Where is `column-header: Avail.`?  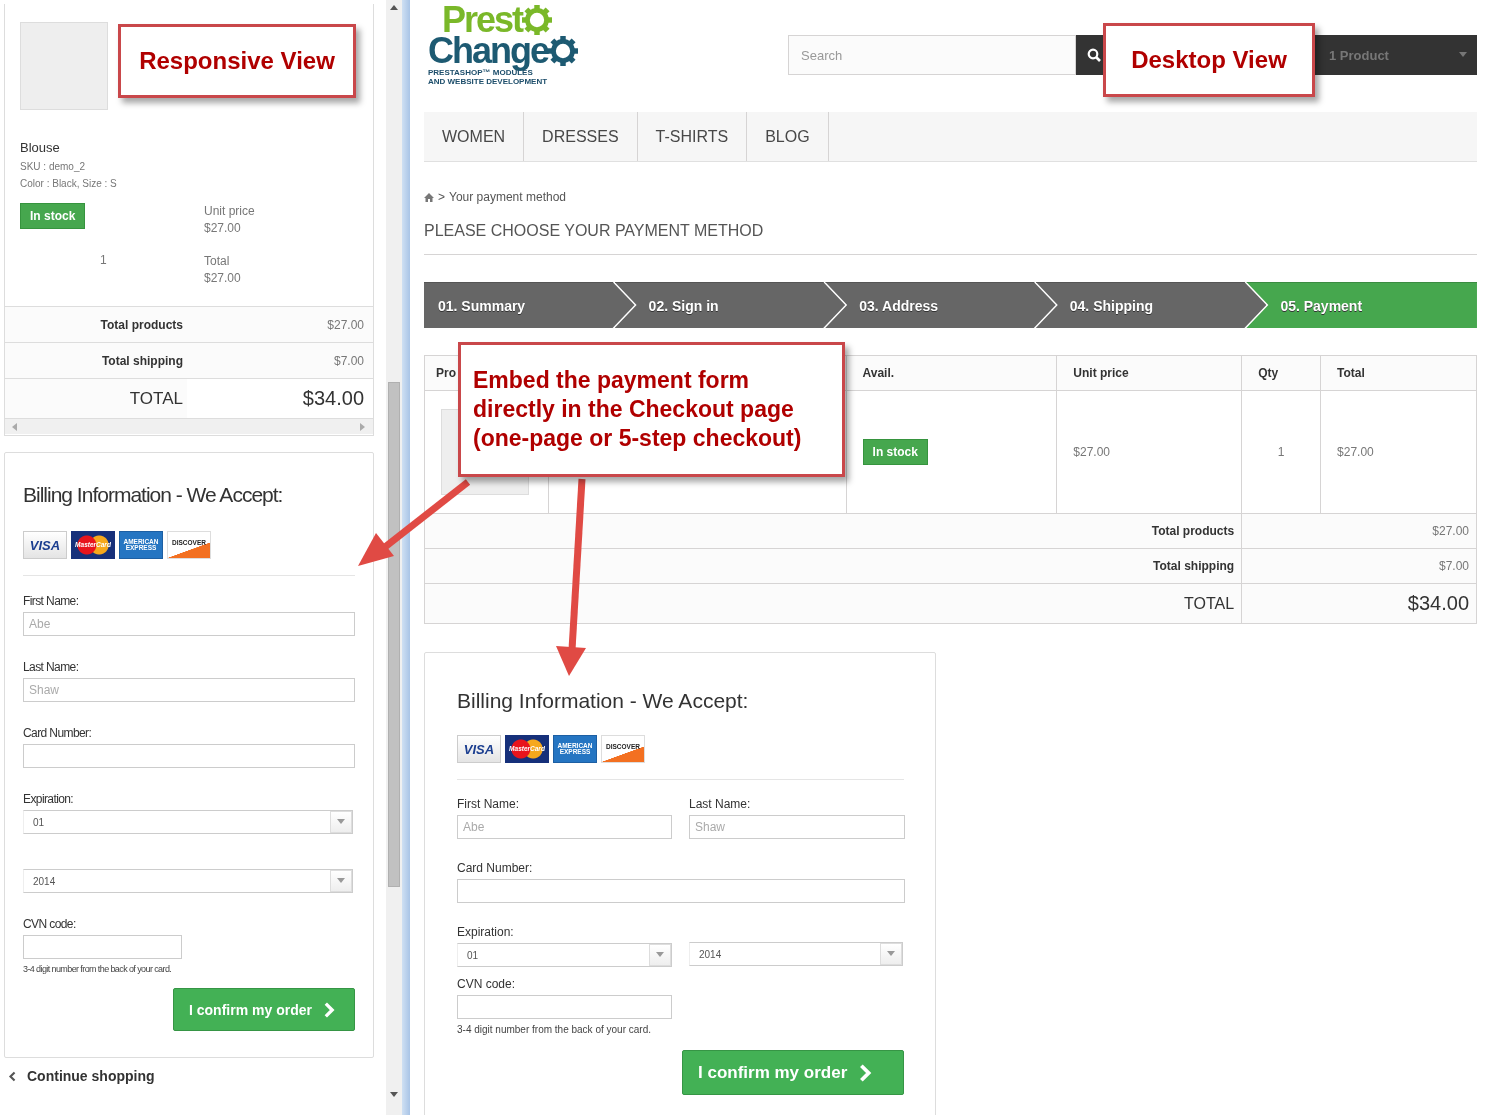
column-header: Avail. is located at coordinates (951, 373).